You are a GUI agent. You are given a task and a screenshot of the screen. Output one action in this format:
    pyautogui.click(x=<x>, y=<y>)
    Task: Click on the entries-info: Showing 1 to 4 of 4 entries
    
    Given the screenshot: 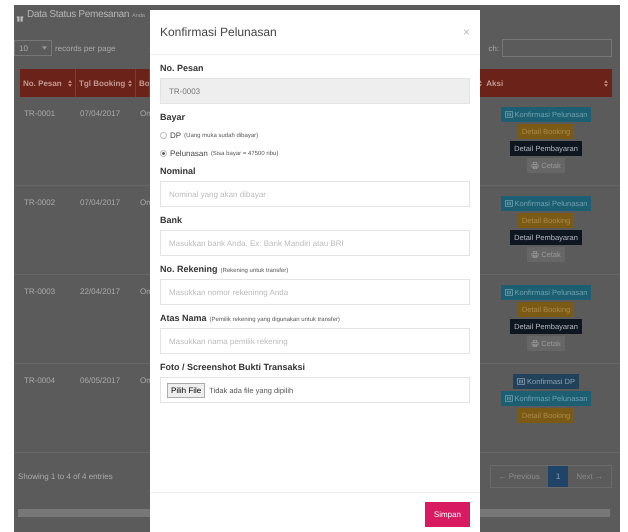 What is the action you would take?
    pyautogui.click(x=65, y=476)
    